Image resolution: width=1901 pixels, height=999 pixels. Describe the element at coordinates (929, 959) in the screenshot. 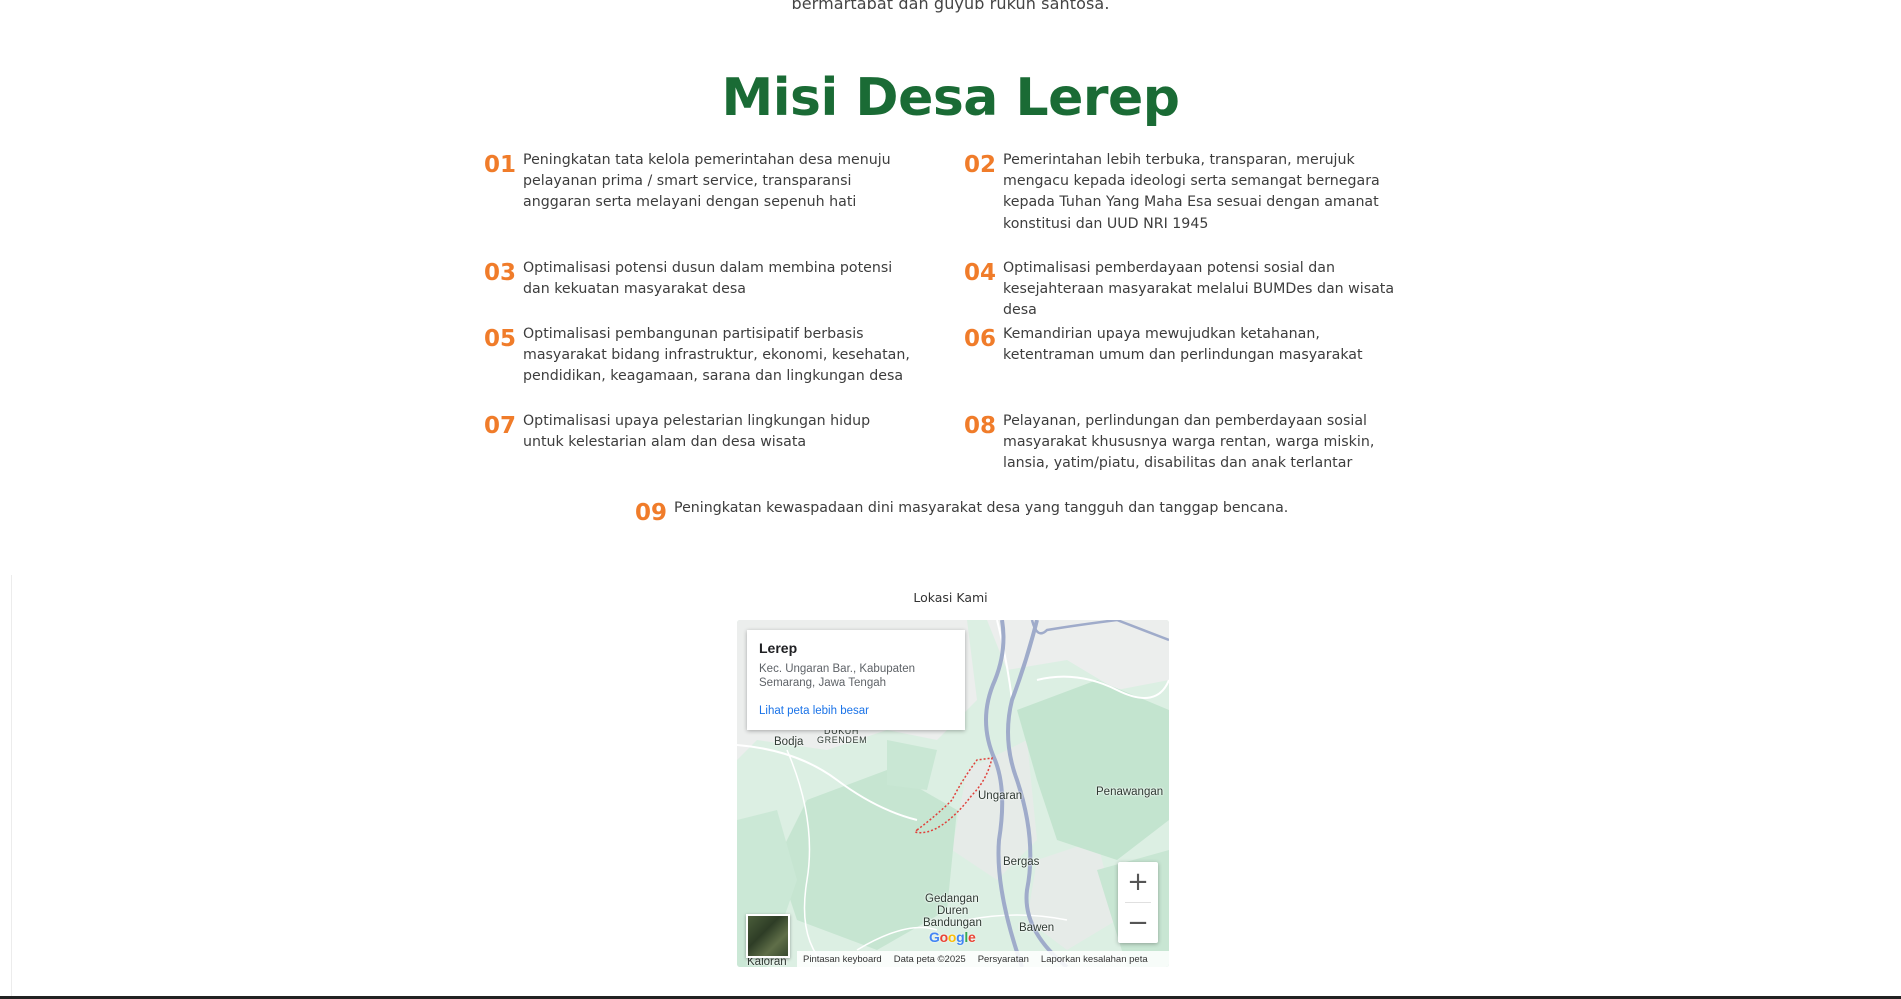

I see `map-data-credit: Data peta ©2025` at that location.